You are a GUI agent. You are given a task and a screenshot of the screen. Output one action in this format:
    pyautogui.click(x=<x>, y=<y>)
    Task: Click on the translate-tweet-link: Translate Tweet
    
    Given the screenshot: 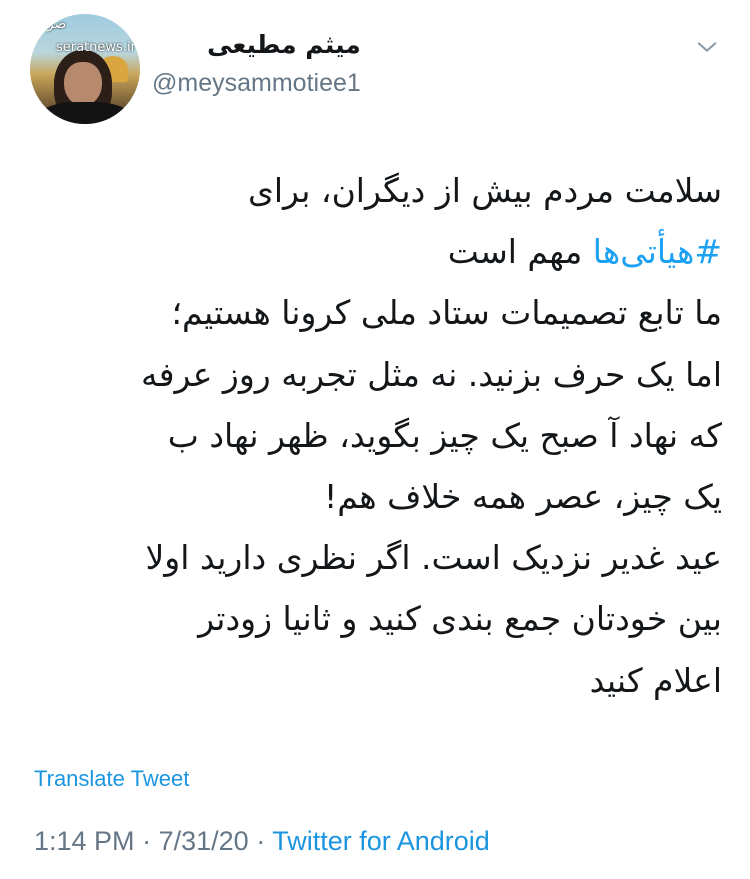 What is the action you would take?
    pyautogui.click(x=111, y=779)
    